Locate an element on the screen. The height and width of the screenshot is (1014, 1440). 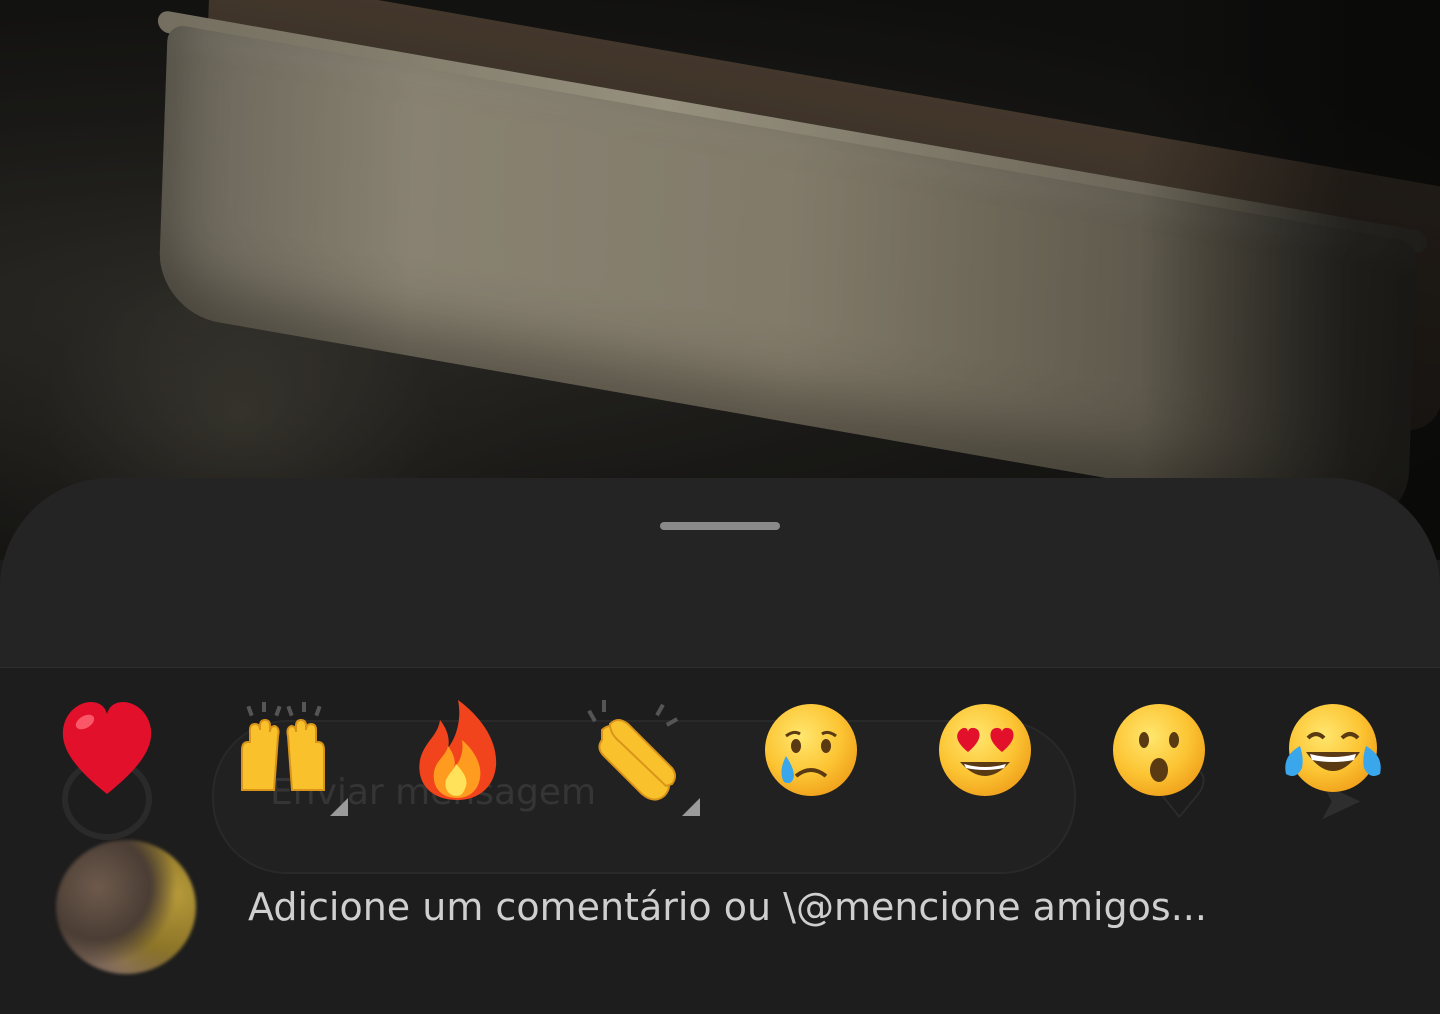
reaction-raising-hands is located at coordinates (288, 753).